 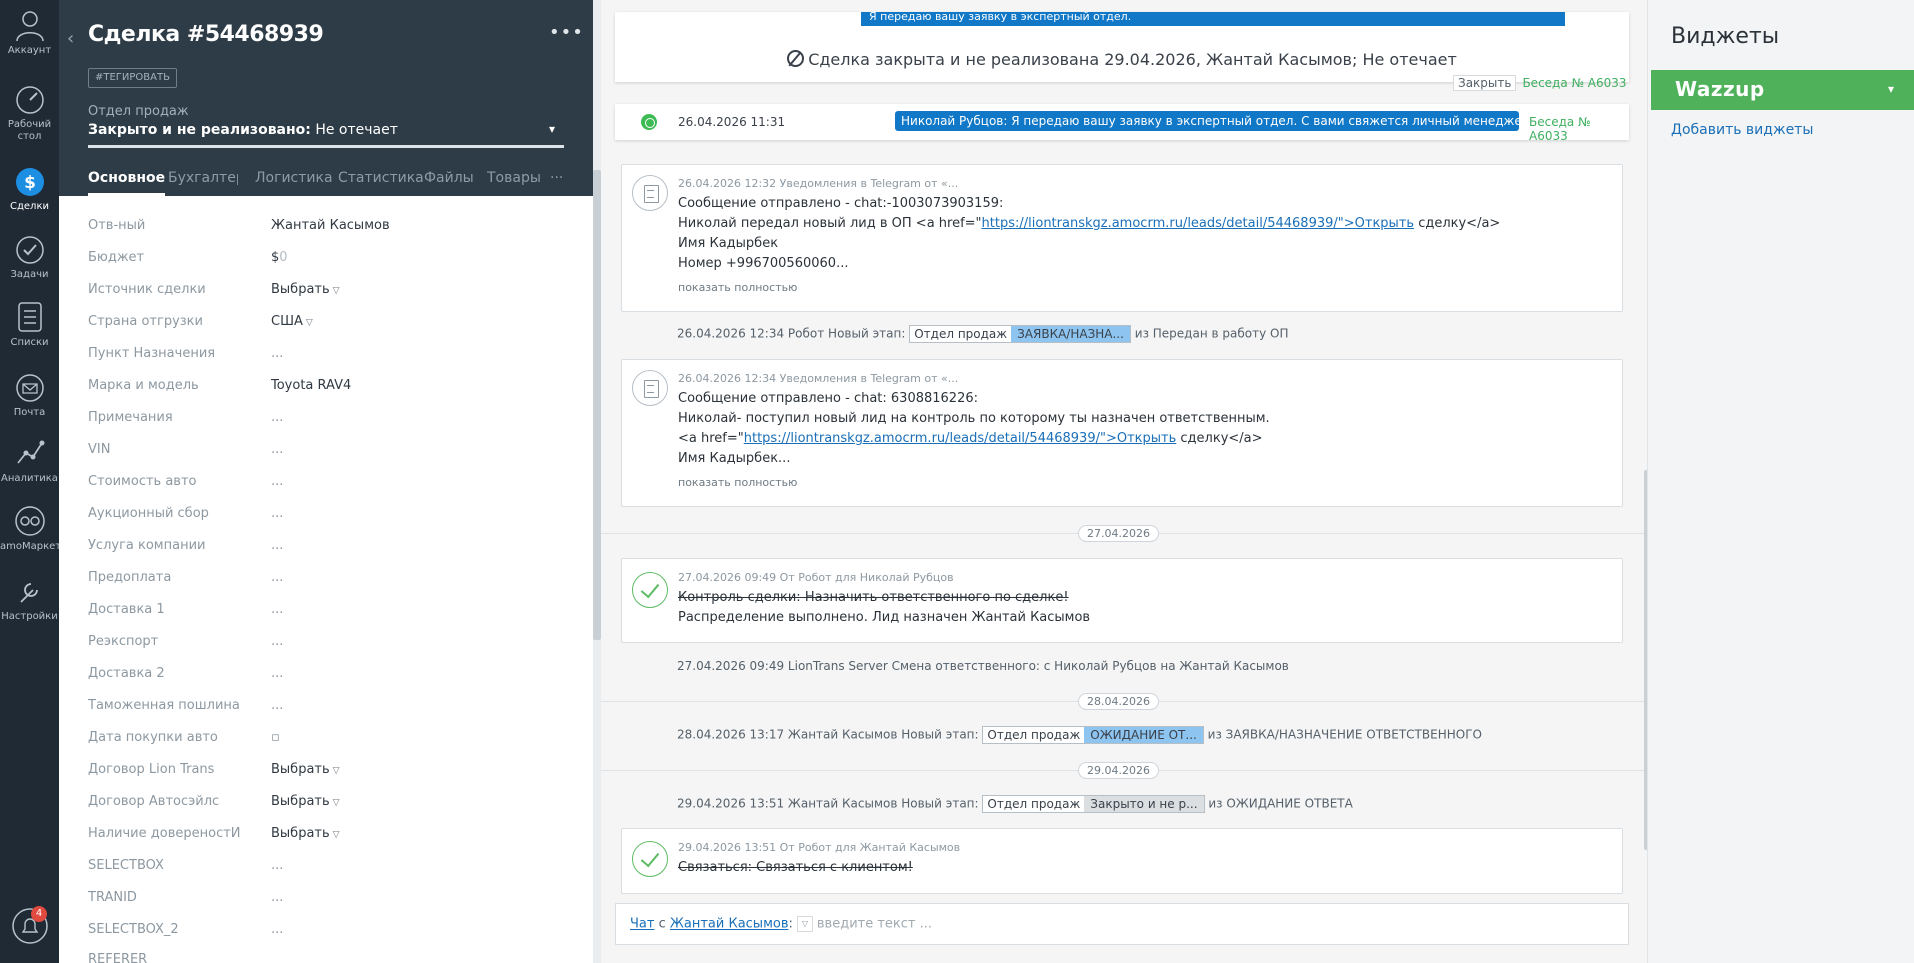 What do you see at coordinates (132, 78) in the screenshot?
I see `tag-button: #ТЕГИРОВАТЬ` at bounding box center [132, 78].